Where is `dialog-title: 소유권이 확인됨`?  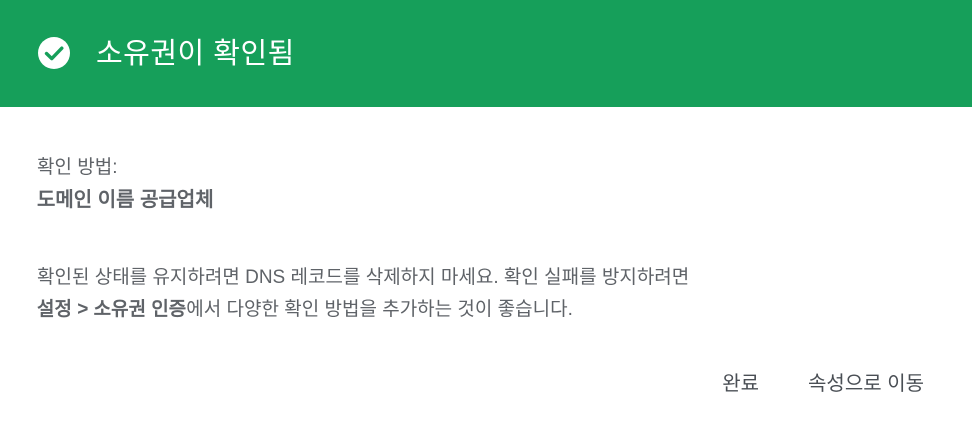 dialog-title: 소유권이 확인됨 is located at coordinates (195, 54).